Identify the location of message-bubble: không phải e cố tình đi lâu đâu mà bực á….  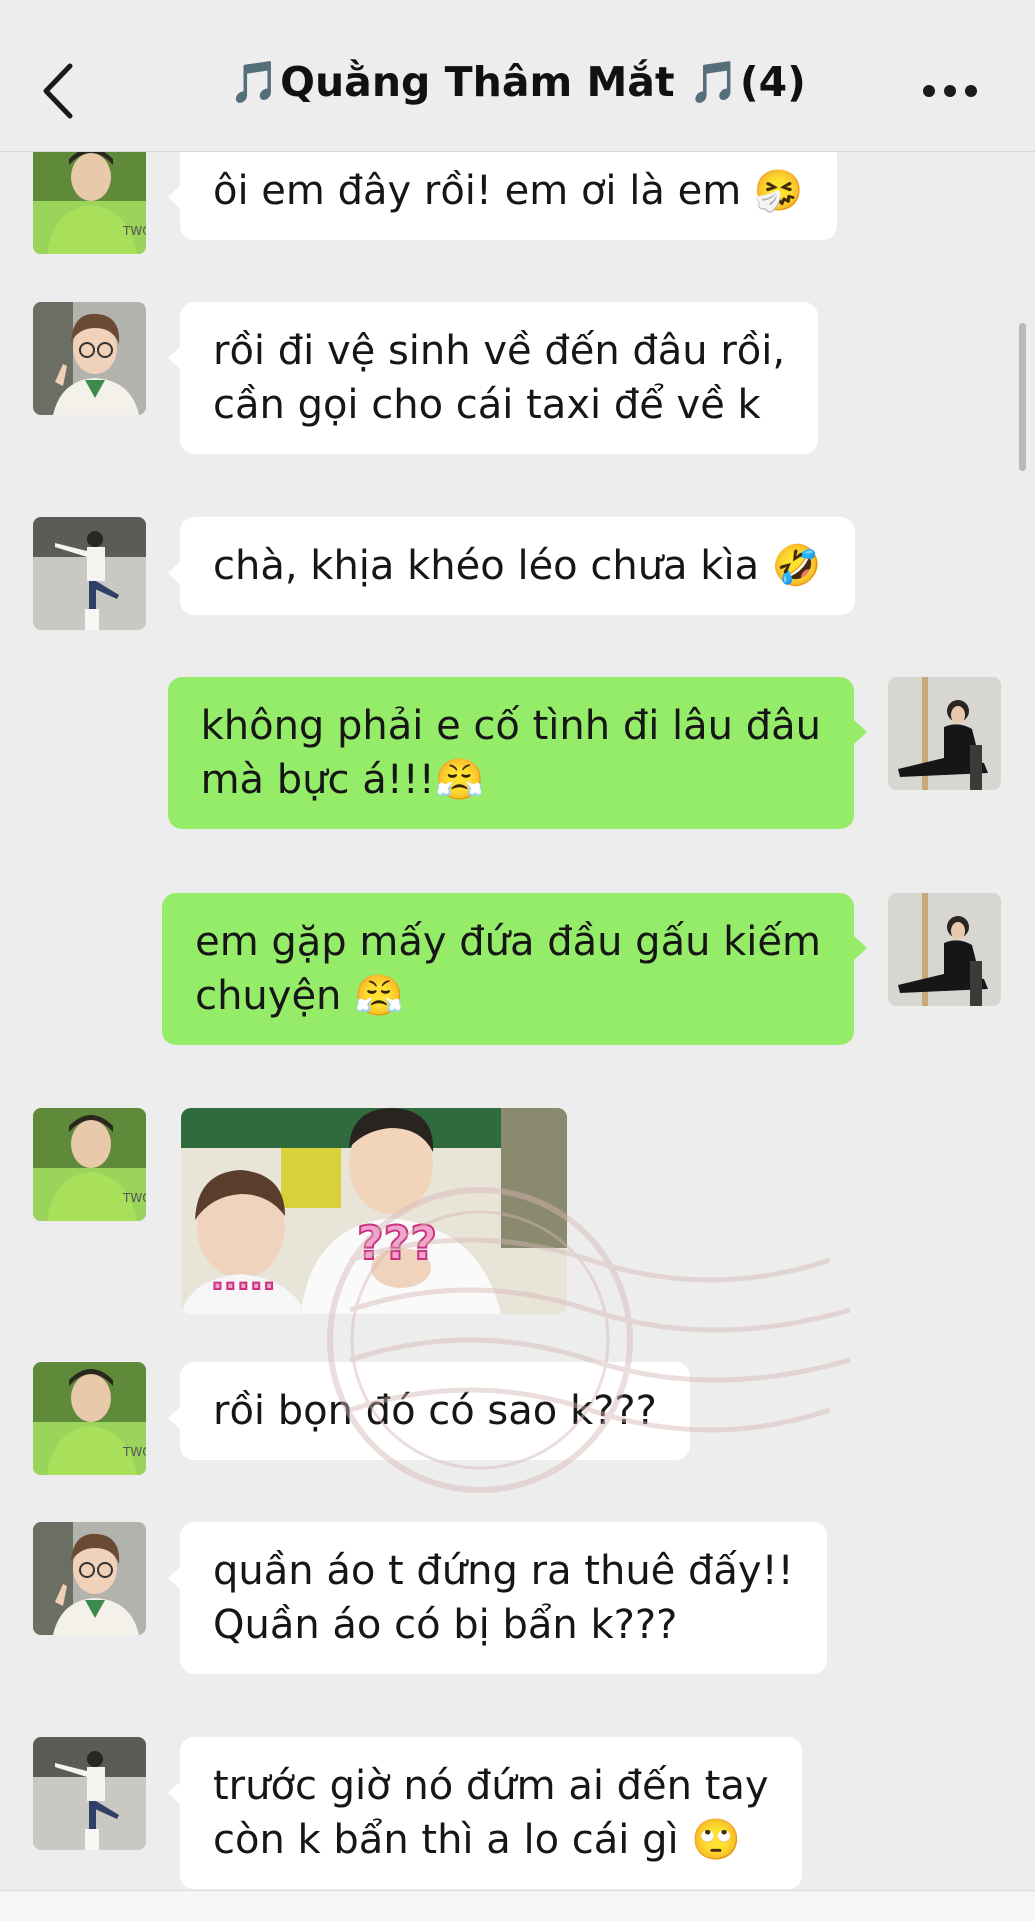
(510, 753).